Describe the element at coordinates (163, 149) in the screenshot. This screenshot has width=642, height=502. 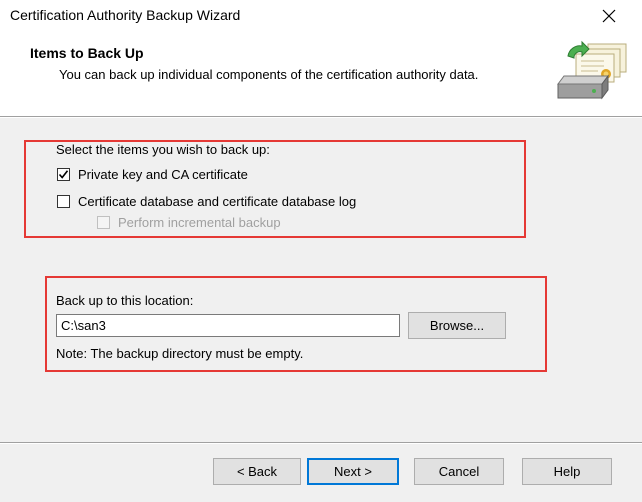
I see `items-prompt: Select the items you wish to back up:` at that location.